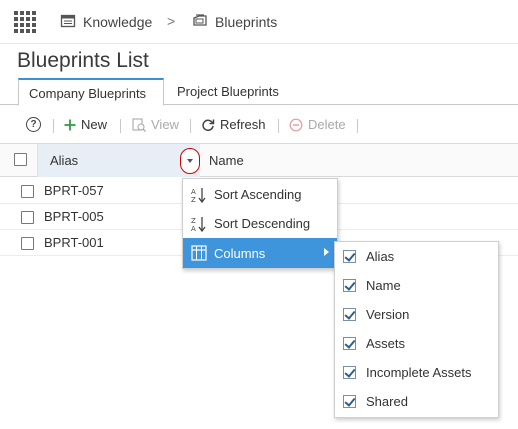  Describe the element at coordinates (199, 253) in the screenshot. I see `columns-icon` at that location.